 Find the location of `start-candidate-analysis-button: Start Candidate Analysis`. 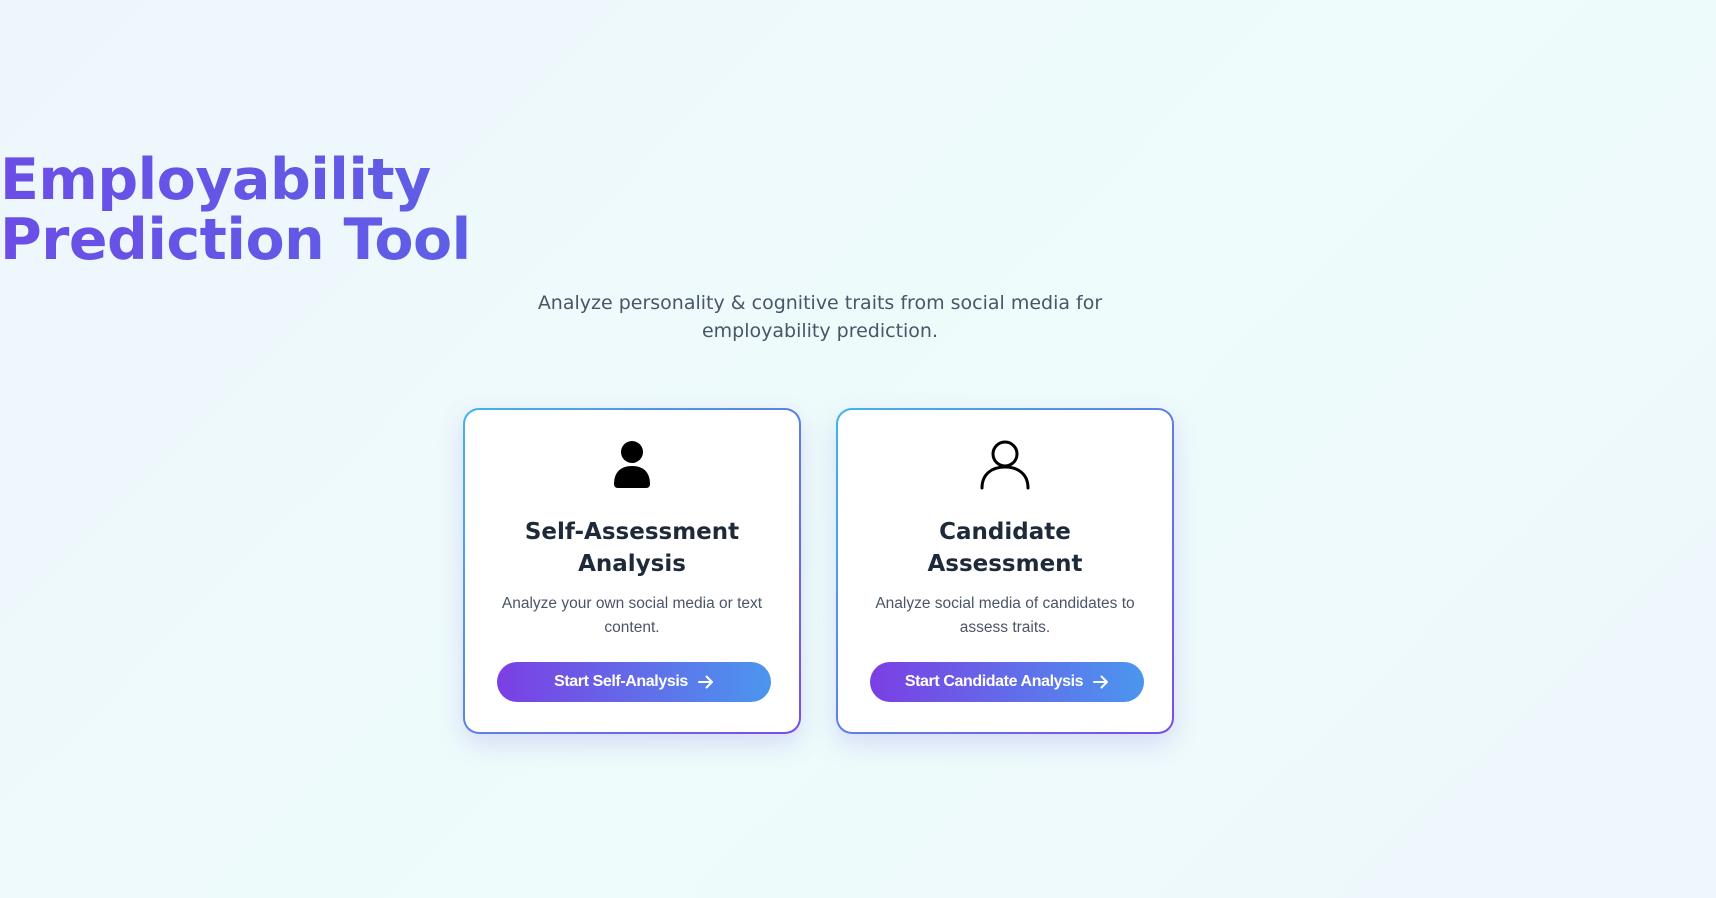

start-candidate-analysis-button: Start Candidate Analysis is located at coordinates (1007, 682).